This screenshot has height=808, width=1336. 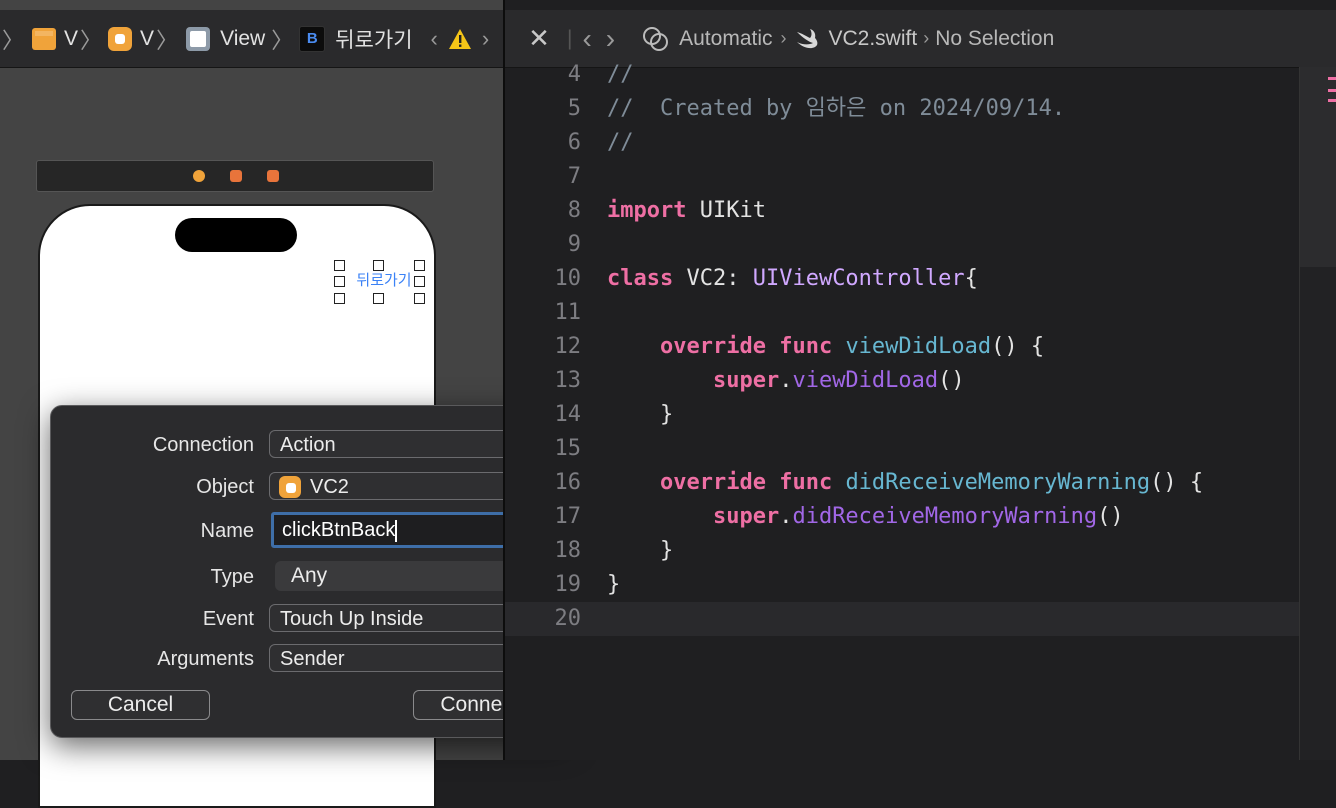 I want to click on code-text: super.viewDidLoad(), so click(x=838, y=380).